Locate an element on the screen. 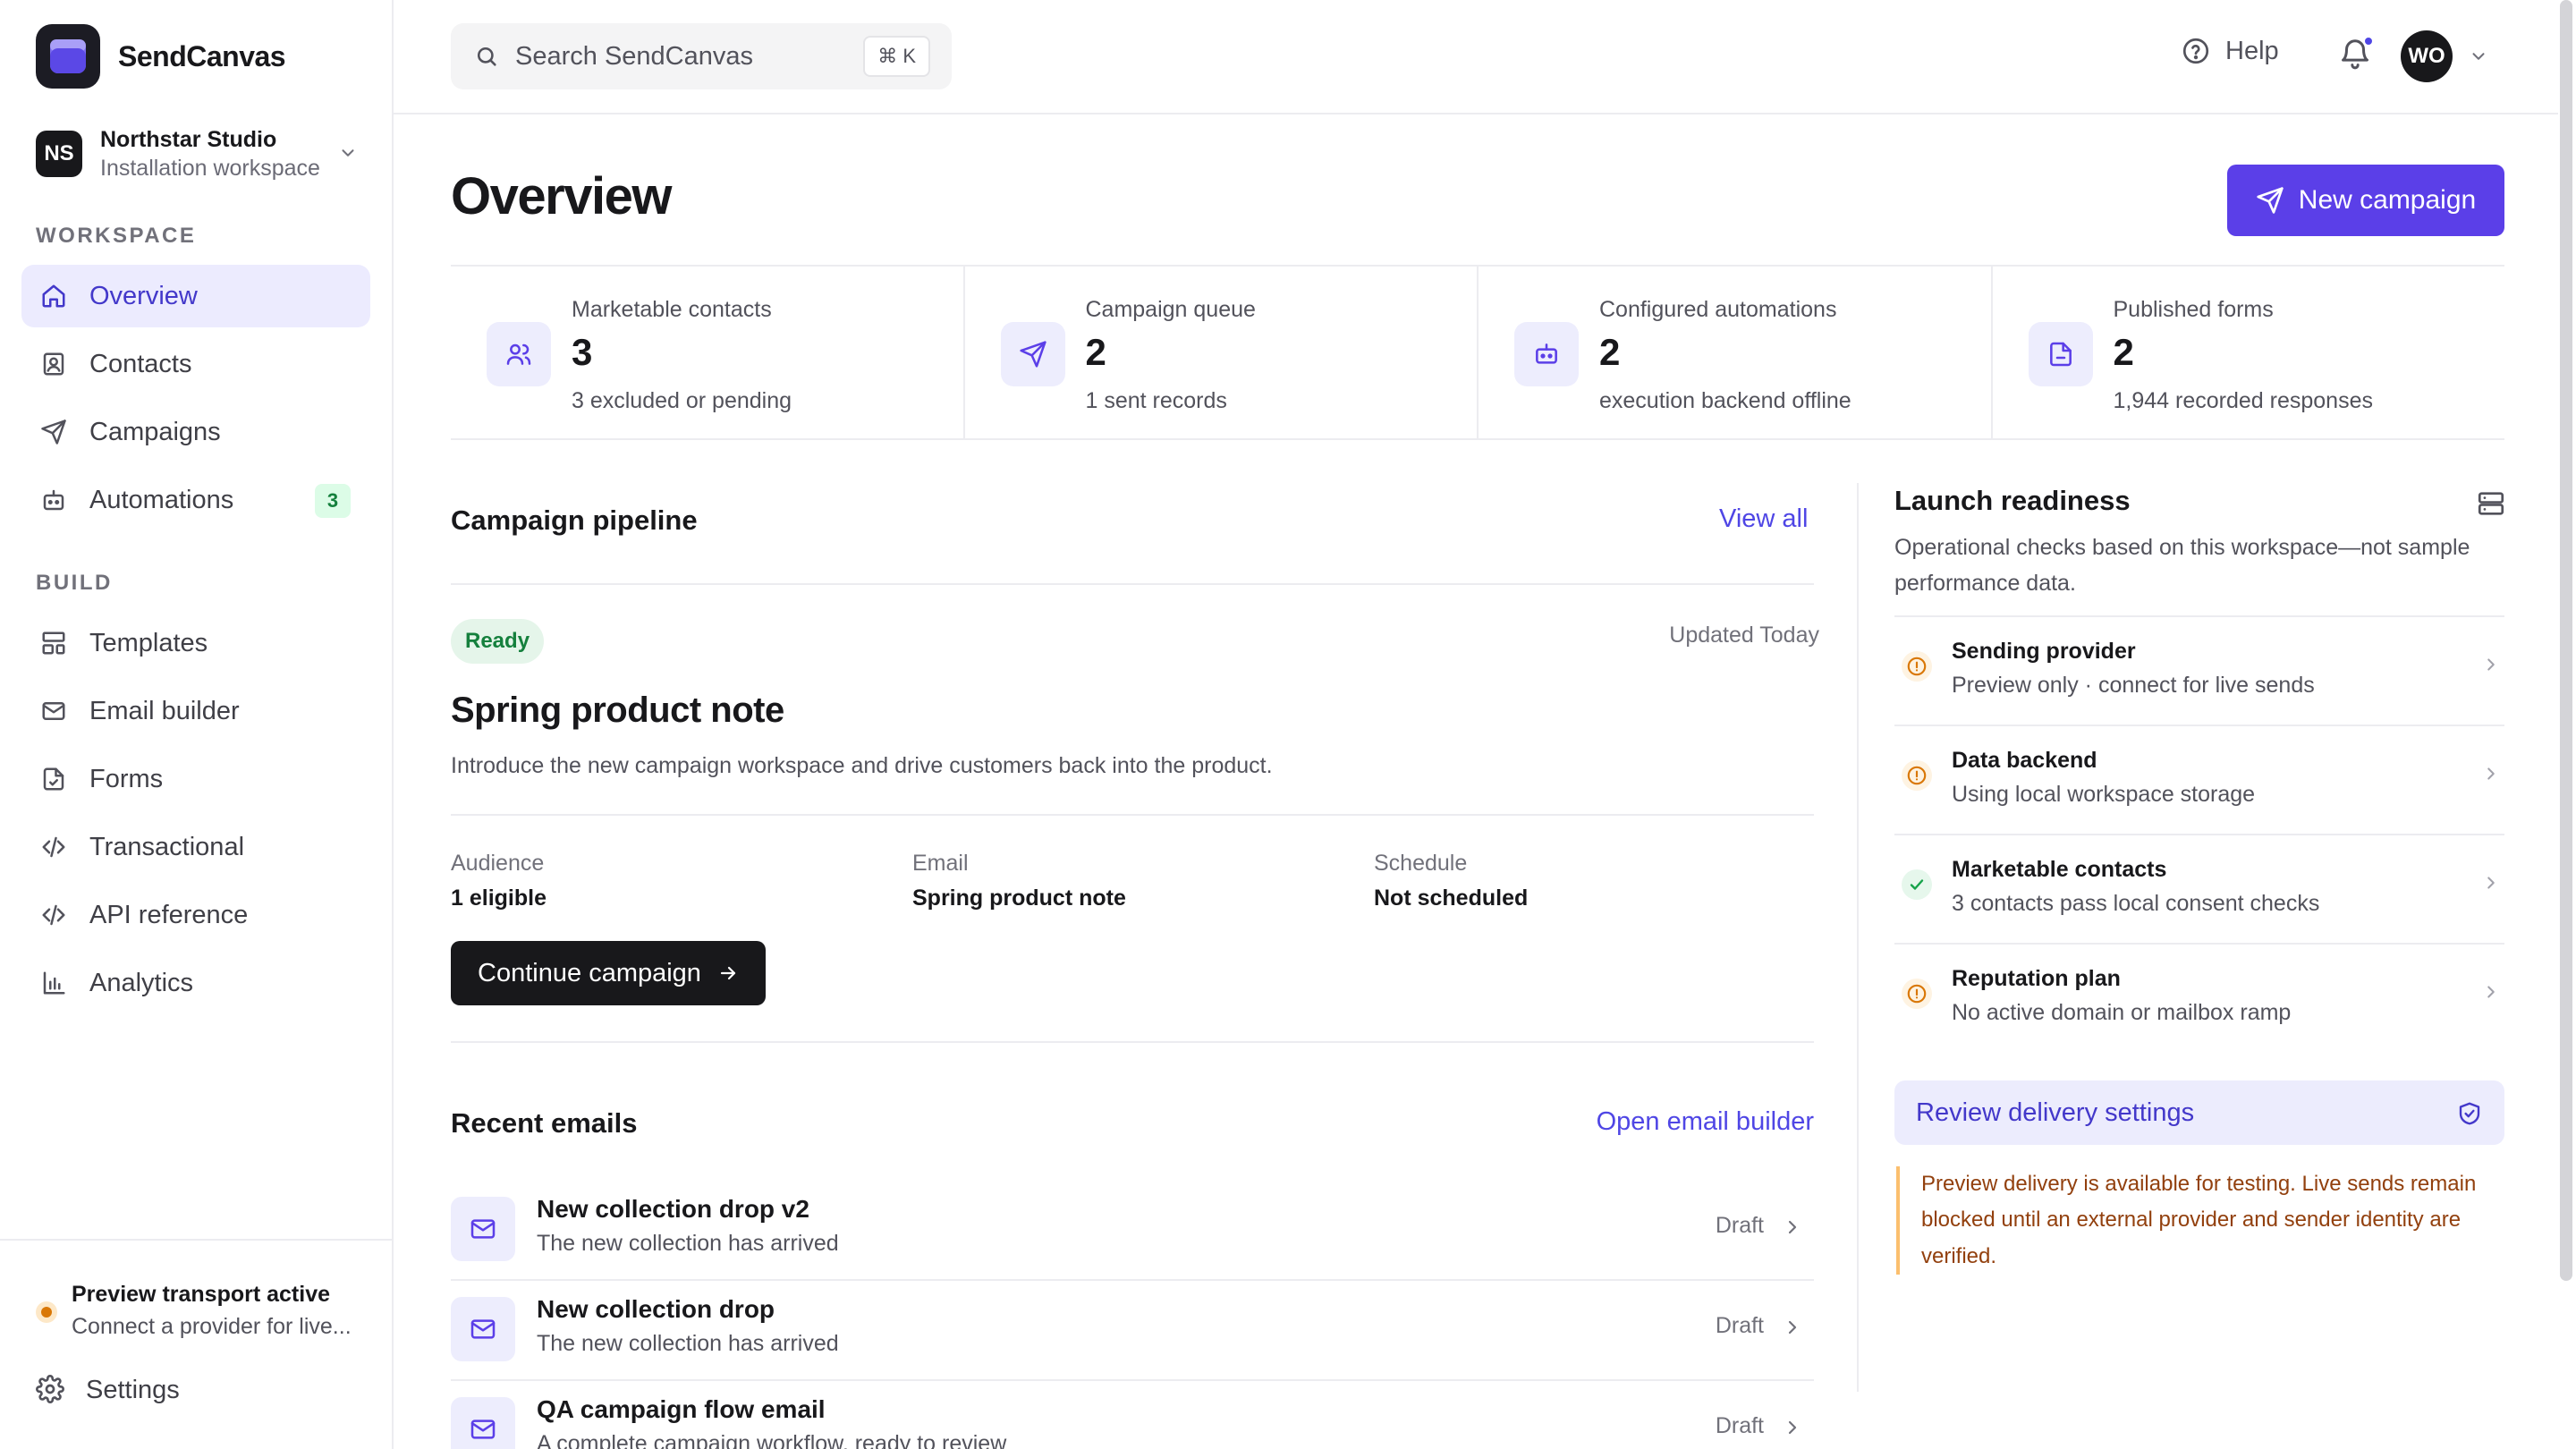  settings-label: Settings is located at coordinates (133, 1389).